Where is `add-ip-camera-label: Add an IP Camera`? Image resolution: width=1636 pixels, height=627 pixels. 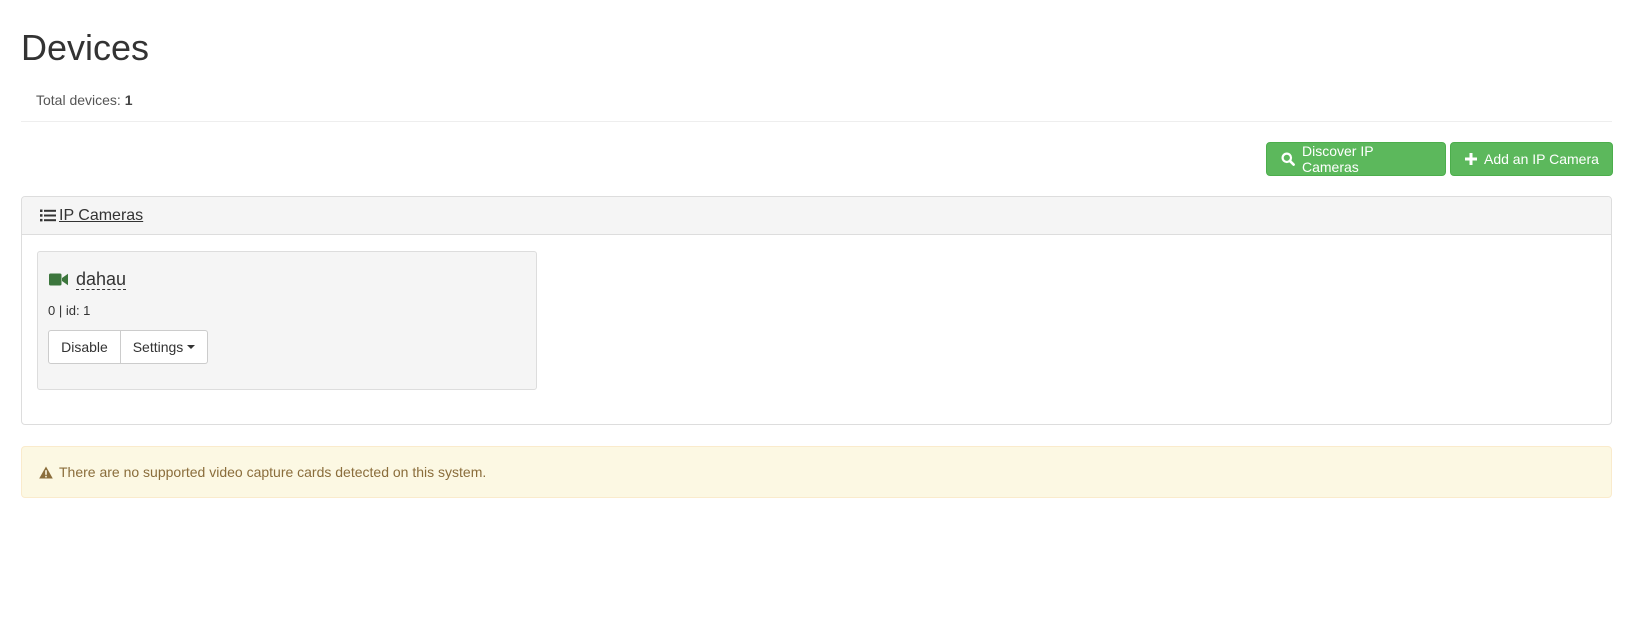 add-ip-camera-label: Add an IP Camera is located at coordinates (1541, 159).